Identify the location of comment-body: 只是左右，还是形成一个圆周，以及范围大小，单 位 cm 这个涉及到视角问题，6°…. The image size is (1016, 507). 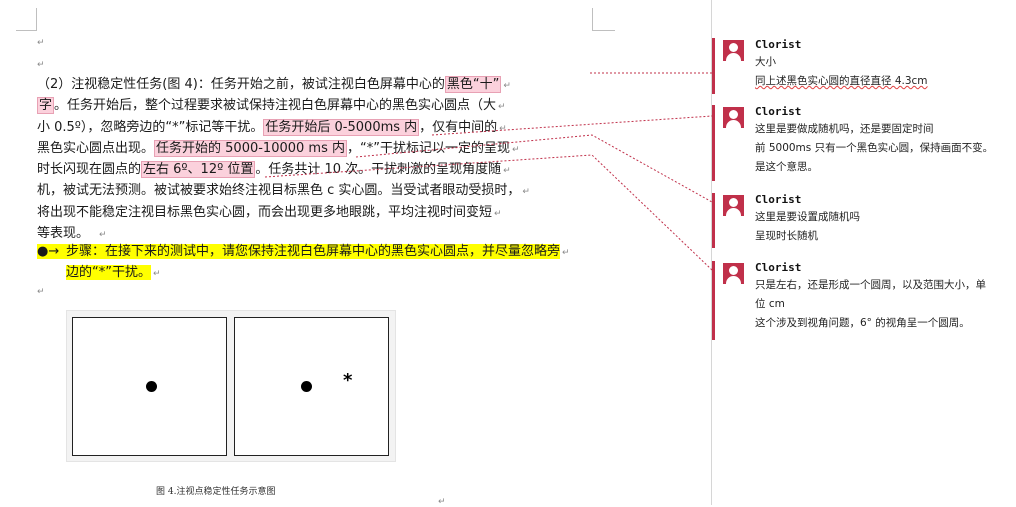
(870, 304).